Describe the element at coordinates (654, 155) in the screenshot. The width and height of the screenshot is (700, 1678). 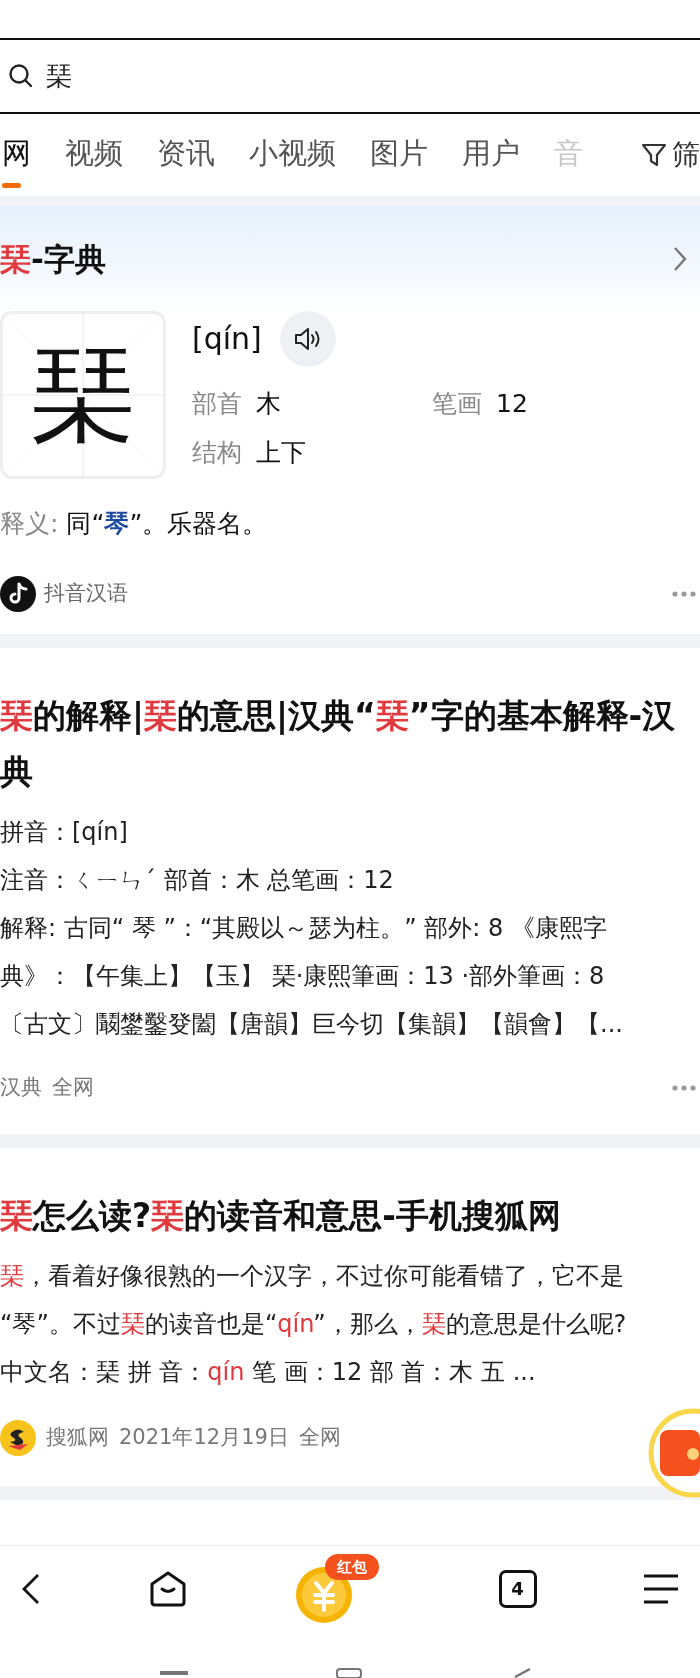
I see `filter-icon` at that location.